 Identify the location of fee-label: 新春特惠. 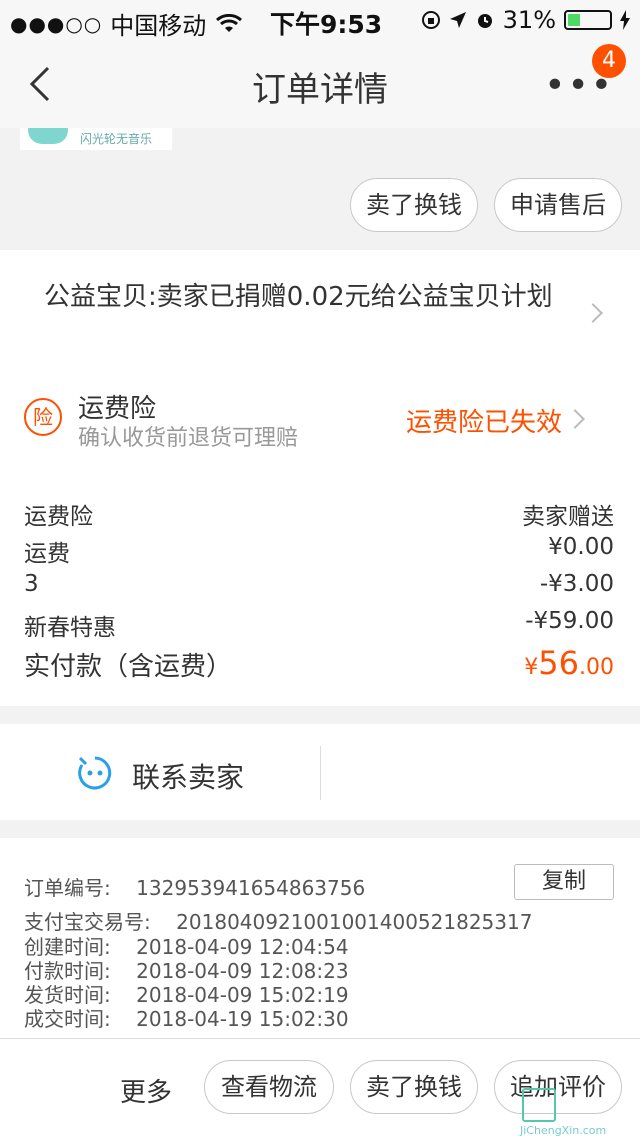
(70, 628).